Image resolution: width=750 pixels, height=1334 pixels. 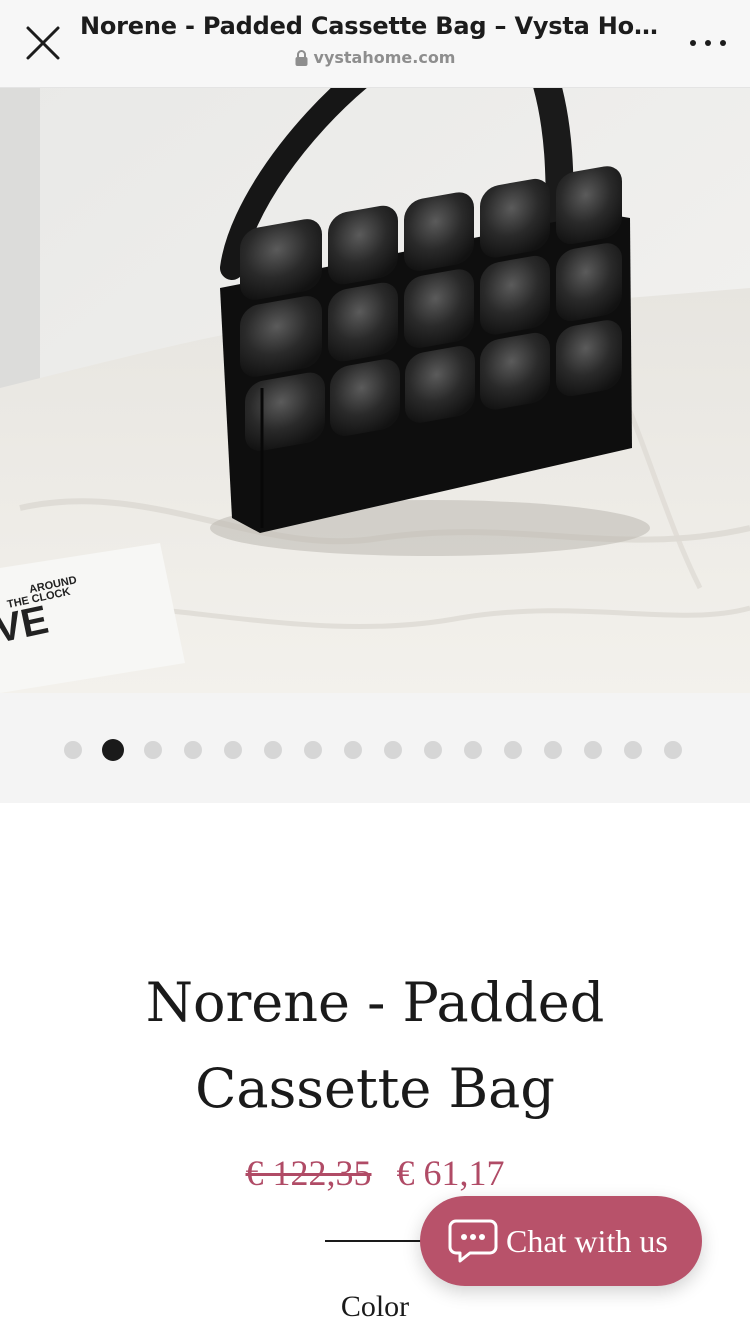 I want to click on sale-price: € 61,17, so click(x=450, y=1173).